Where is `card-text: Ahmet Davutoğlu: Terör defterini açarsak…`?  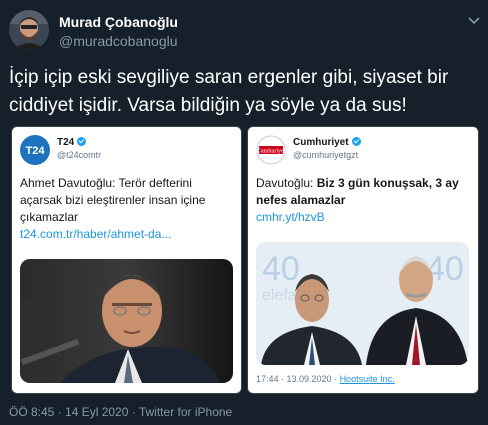 card-text: Ahmet Davutoğlu: Terör defterini açarsak… is located at coordinates (113, 208).